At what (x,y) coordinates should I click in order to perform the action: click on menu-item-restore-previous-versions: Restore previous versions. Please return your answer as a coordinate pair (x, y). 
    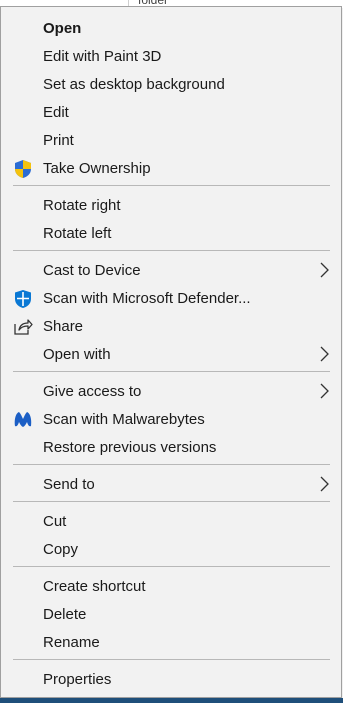
    Looking at the image, I should click on (171, 447).